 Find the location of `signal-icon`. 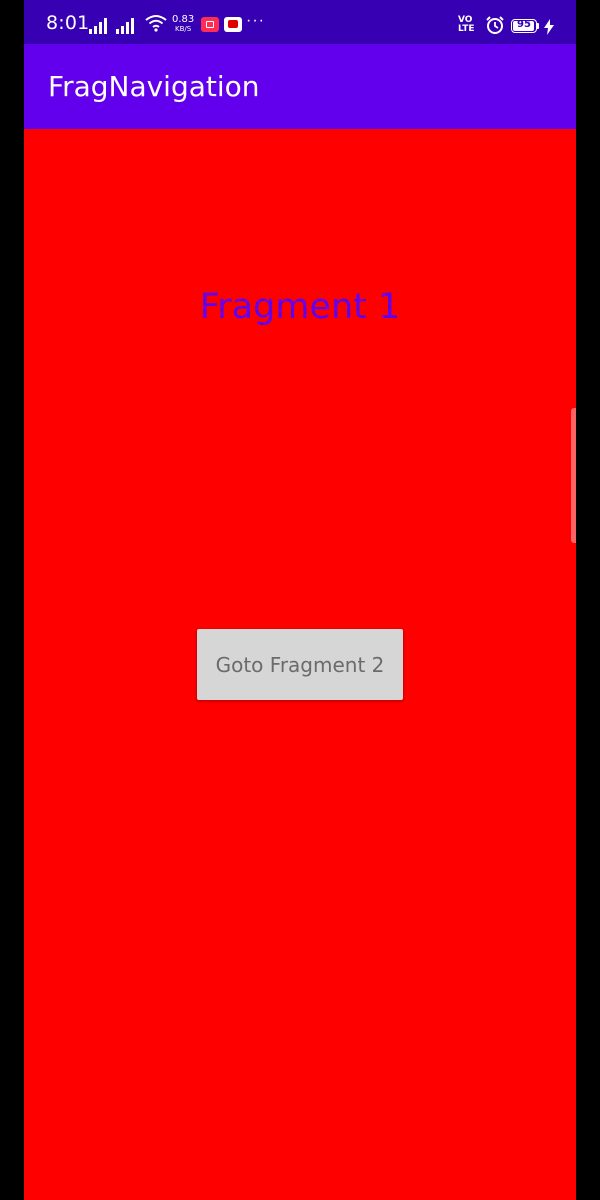

signal-icon is located at coordinates (99, 25).